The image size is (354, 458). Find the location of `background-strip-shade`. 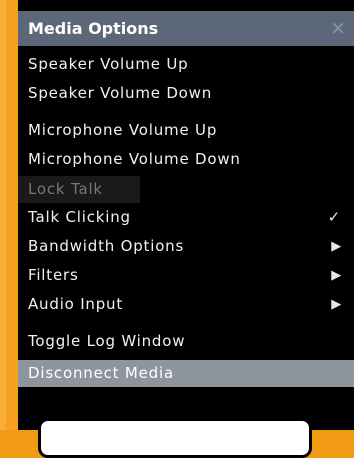

background-strip-shade is located at coordinates (3, 215).